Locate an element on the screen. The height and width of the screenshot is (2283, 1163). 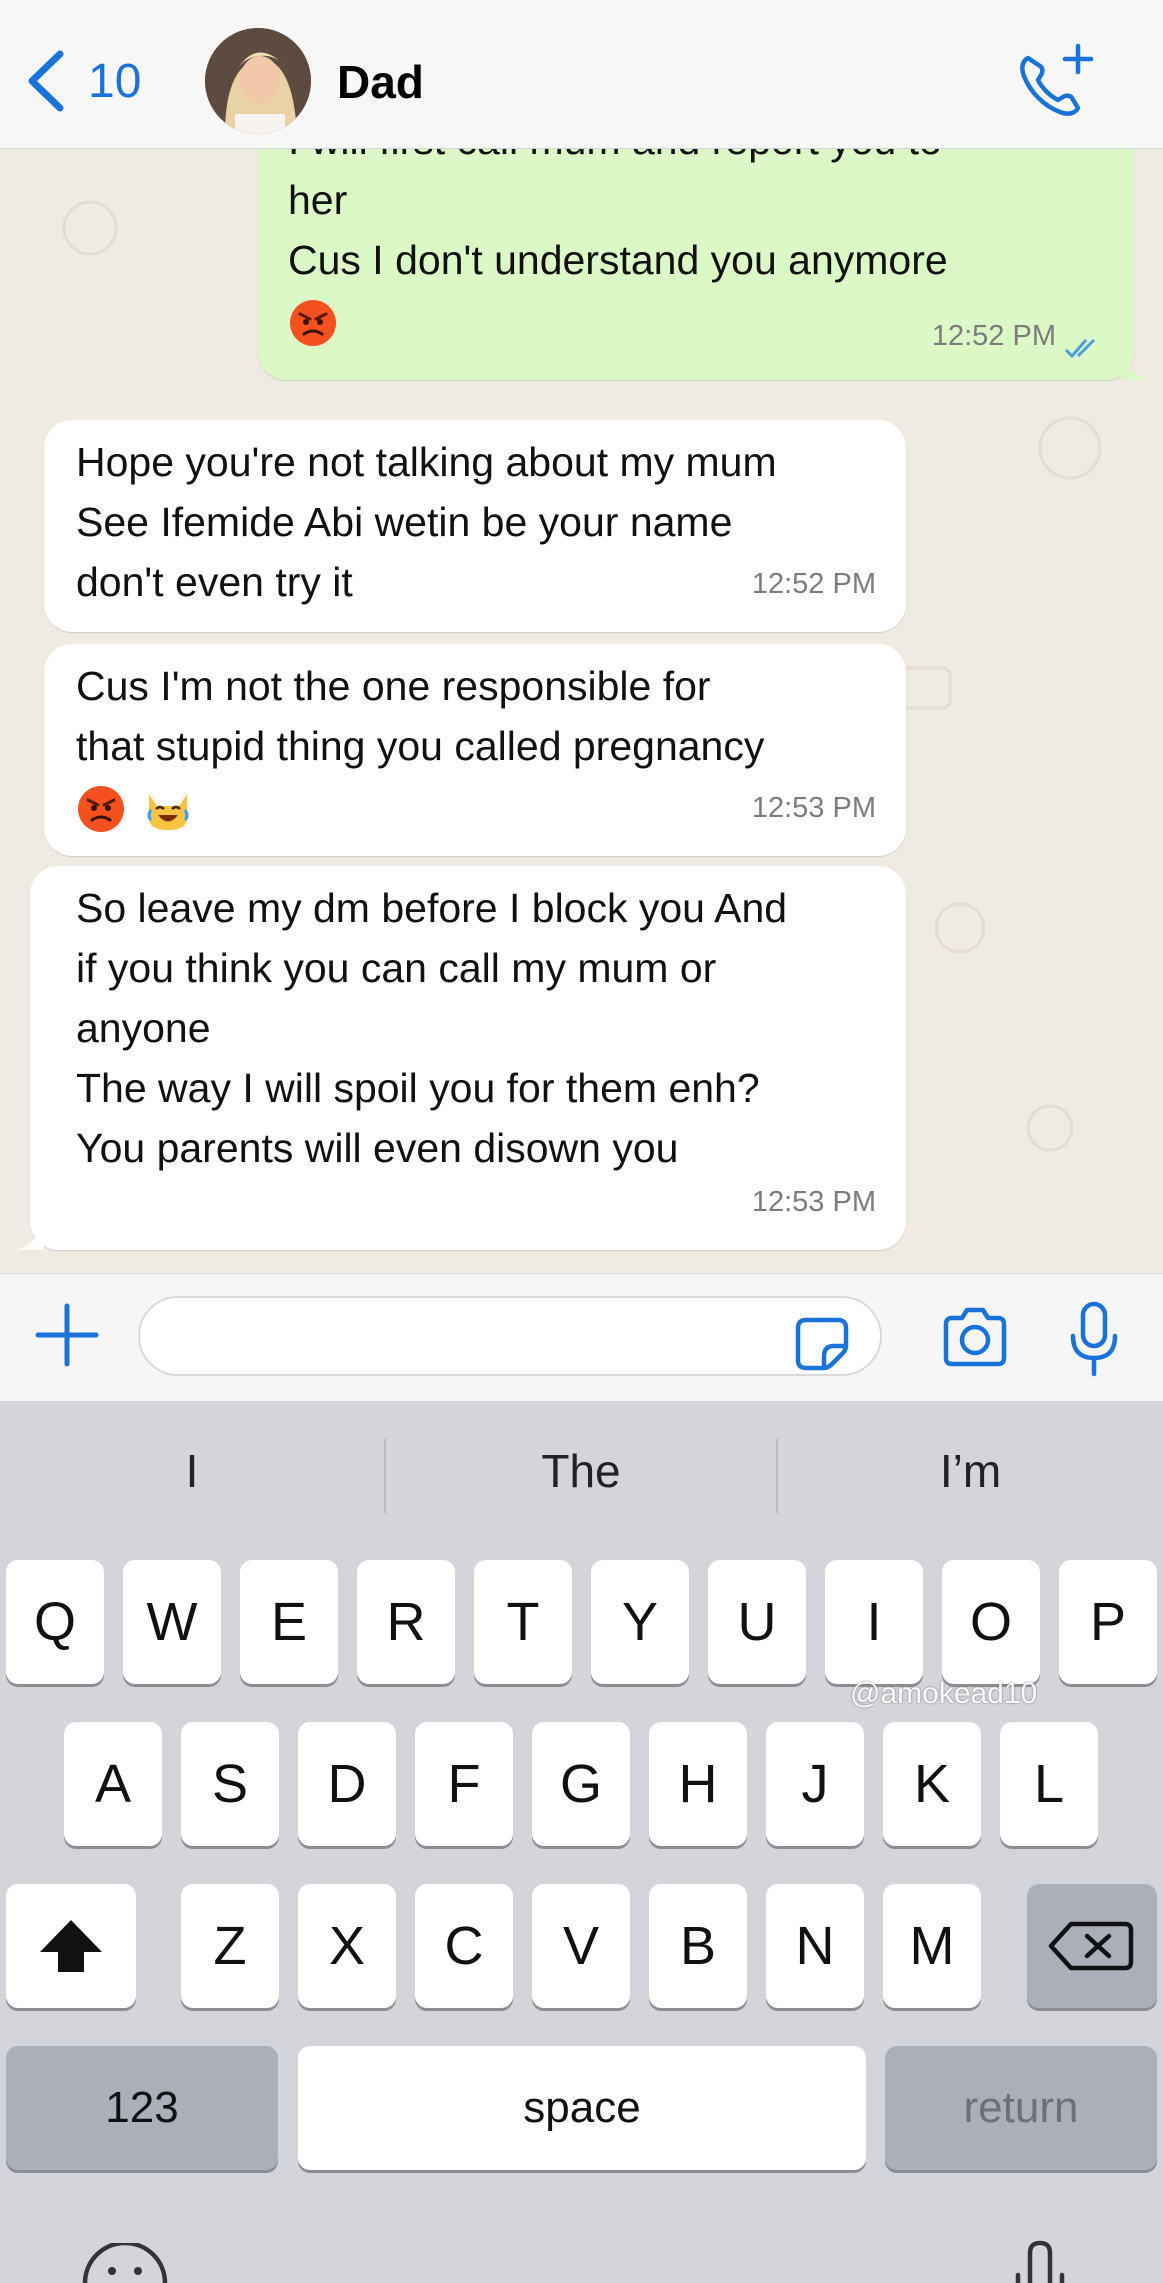
suggestion-1: I is located at coordinates (192, 1471).